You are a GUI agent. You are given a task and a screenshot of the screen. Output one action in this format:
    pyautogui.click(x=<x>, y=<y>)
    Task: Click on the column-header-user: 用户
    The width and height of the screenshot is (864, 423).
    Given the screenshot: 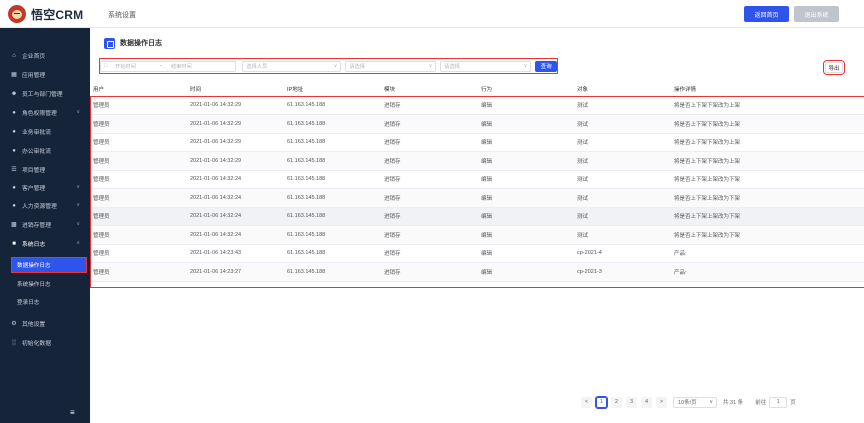 What is the action you would take?
    pyautogui.click(x=138, y=89)
    